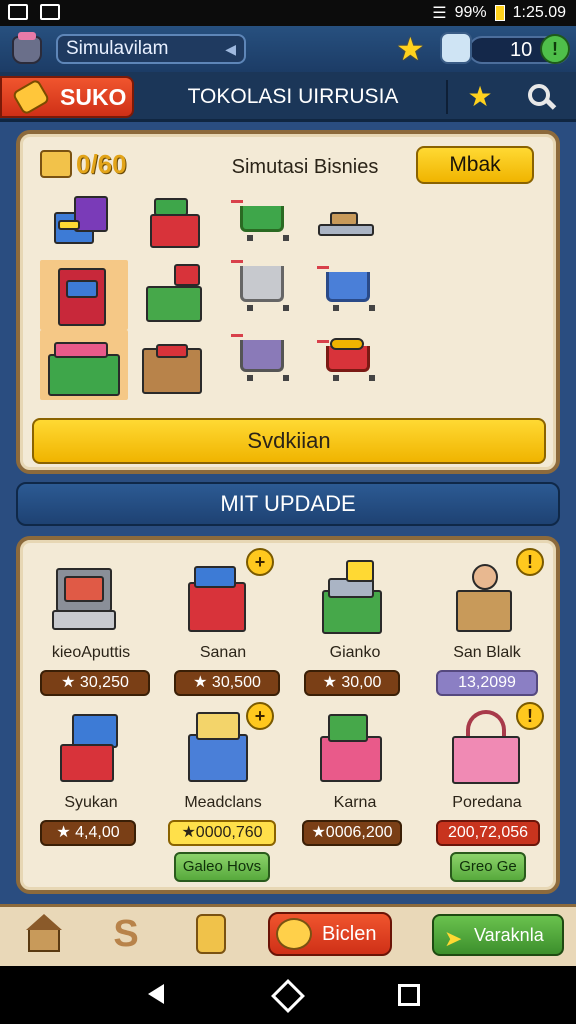 Image resolution: width=576 pixels, height=1024 pixels. I want to click on hammer-icon, so click(31, 97).